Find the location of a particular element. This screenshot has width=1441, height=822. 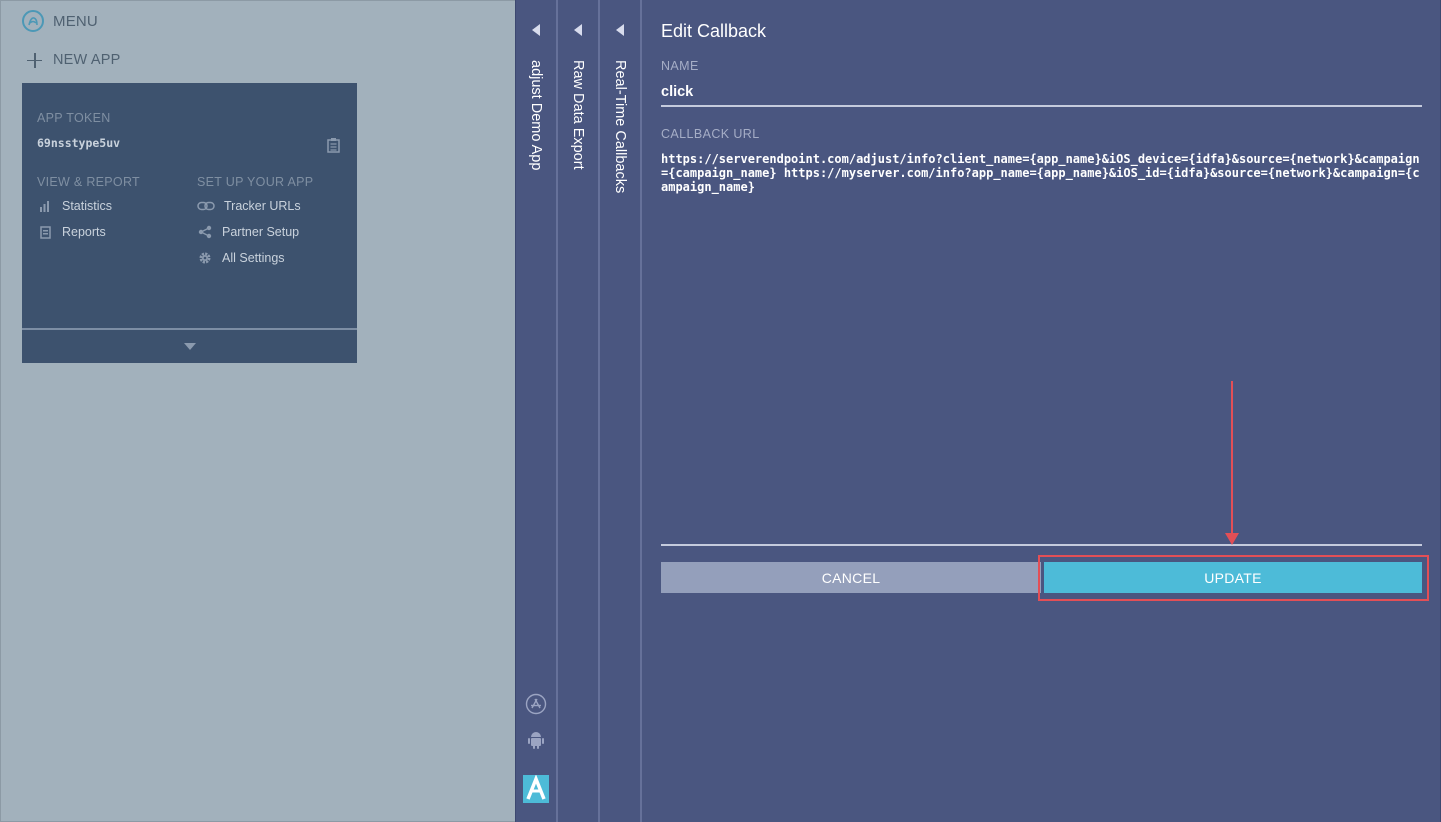

partner-setup-link: Partner Setup is located at coordinates (248, 232).